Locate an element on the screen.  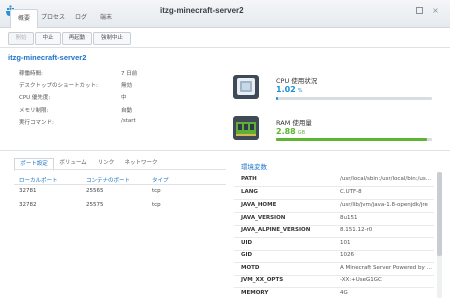
tab-terminal: 端末 is located at coordinates (106, 18).